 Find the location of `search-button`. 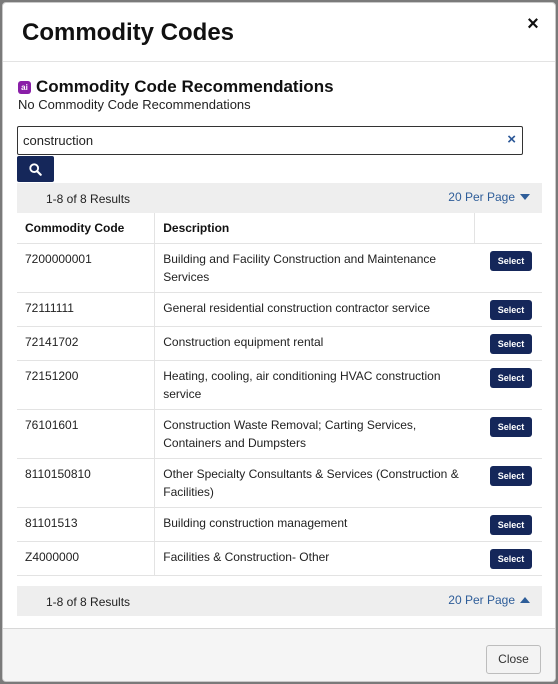

search-button is located at coordinates (35, 169).